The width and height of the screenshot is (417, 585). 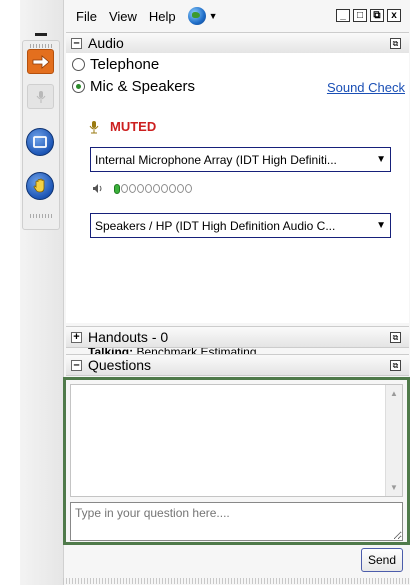 What do you see at coordinates (237, 16) in the screenshot?
I see `menu-bar: File View Help ▼ _ □ ⧉ x` at bounding box center [237, 16].